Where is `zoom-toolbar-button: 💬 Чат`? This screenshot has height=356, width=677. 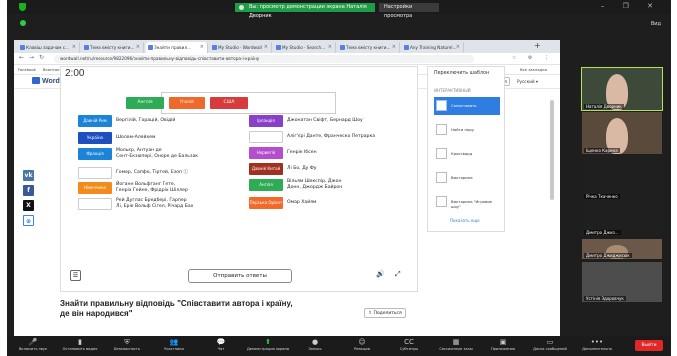
zoom-toolbar-button: 💬 Чат is located at coordinates (221, 344).